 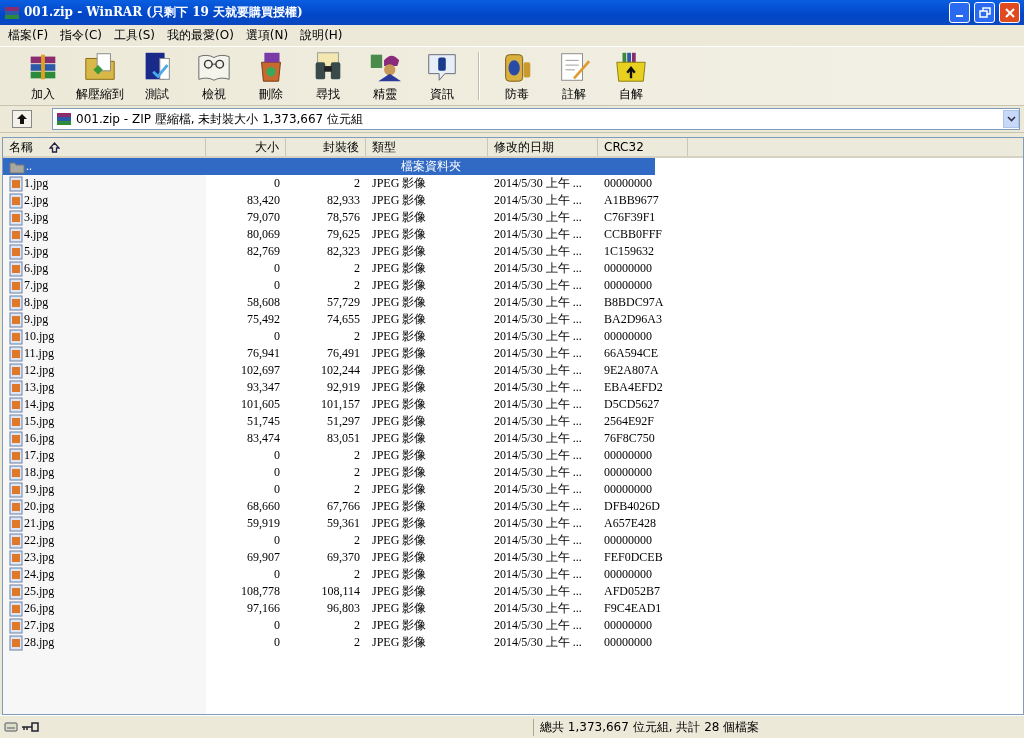 I want to click on table-cell-text: 108,114, so click(x=340, y=591).